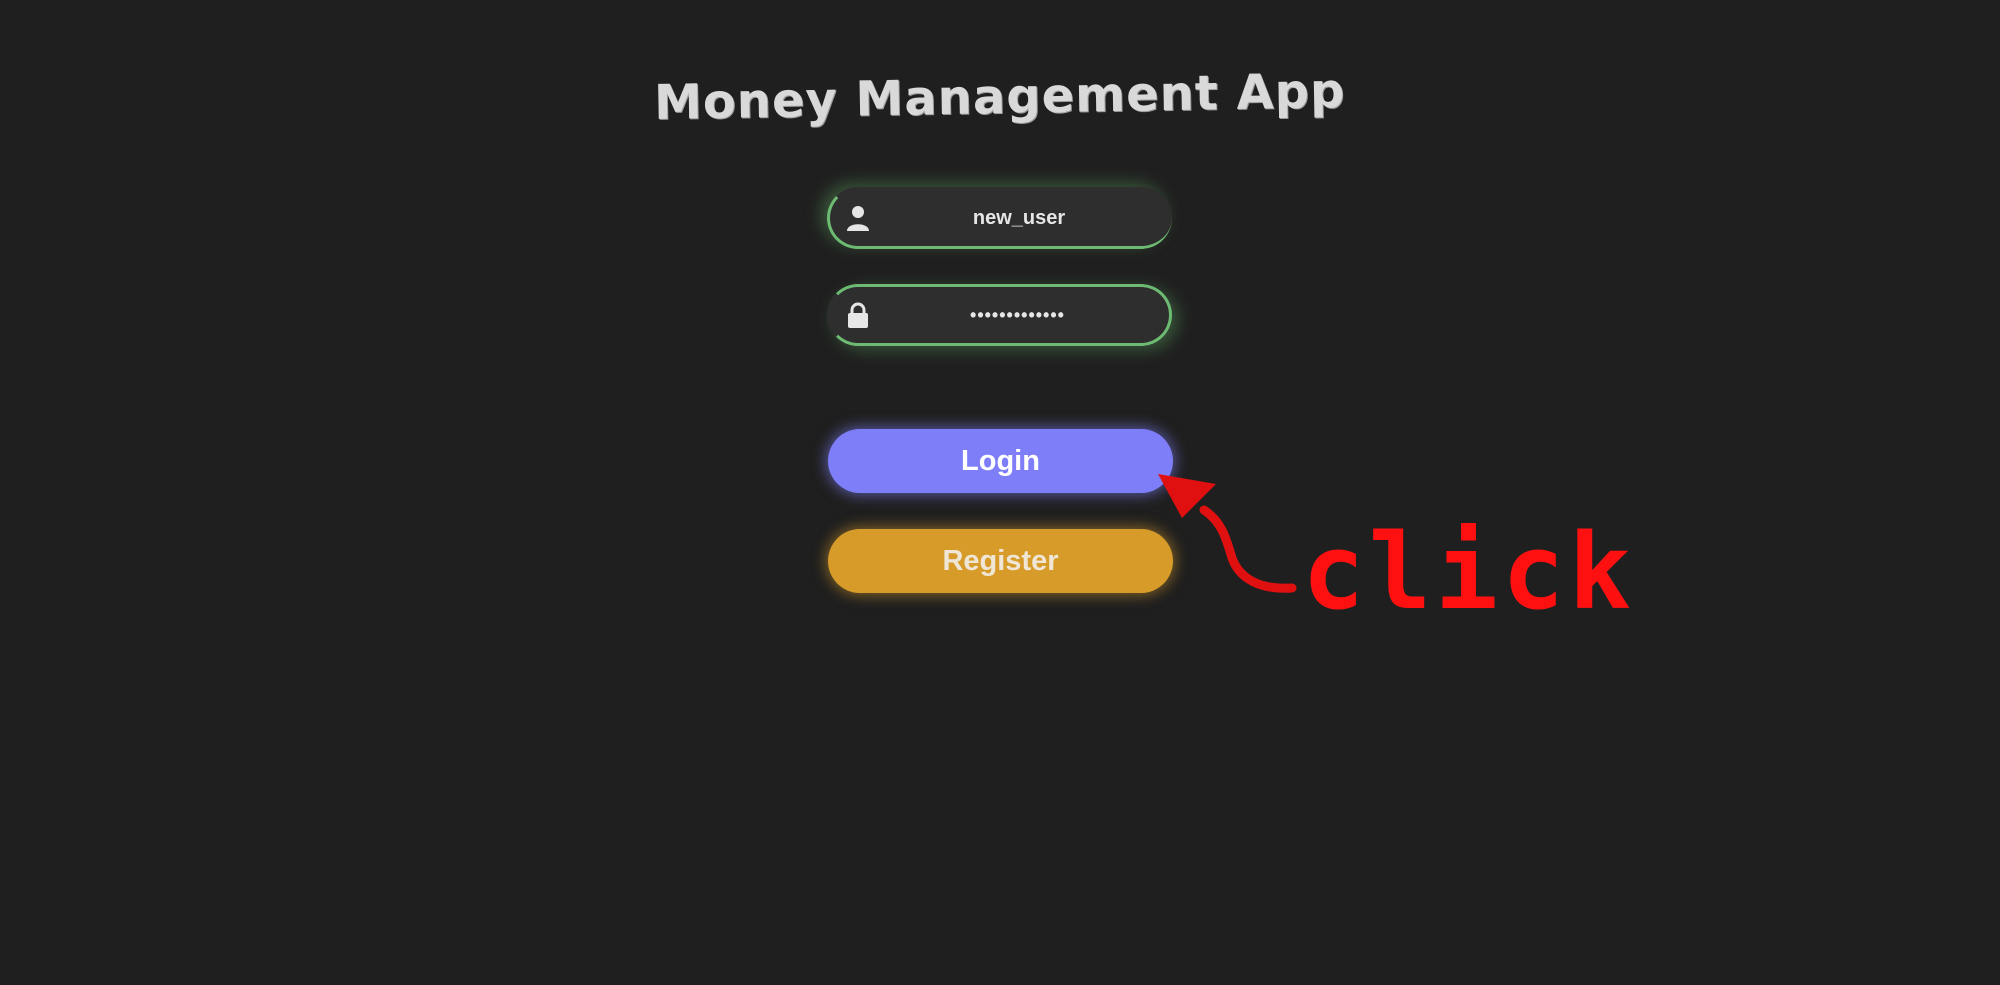 Image resolution: width=2000 pixels, height=985 pixels. What do you see at coordinates (1000, 561) in the screenshot?
I see `register-button: Register` at bounding box center [1000, 561].